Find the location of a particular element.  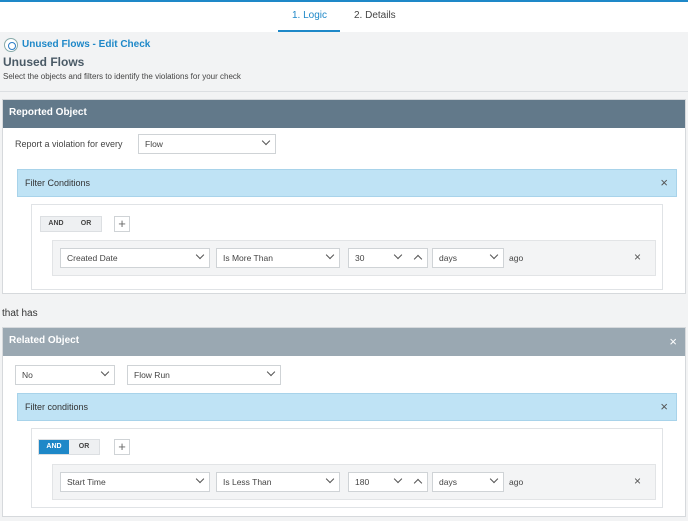

condition-amount-stepper: 30 is located at coordinates (388, 258).